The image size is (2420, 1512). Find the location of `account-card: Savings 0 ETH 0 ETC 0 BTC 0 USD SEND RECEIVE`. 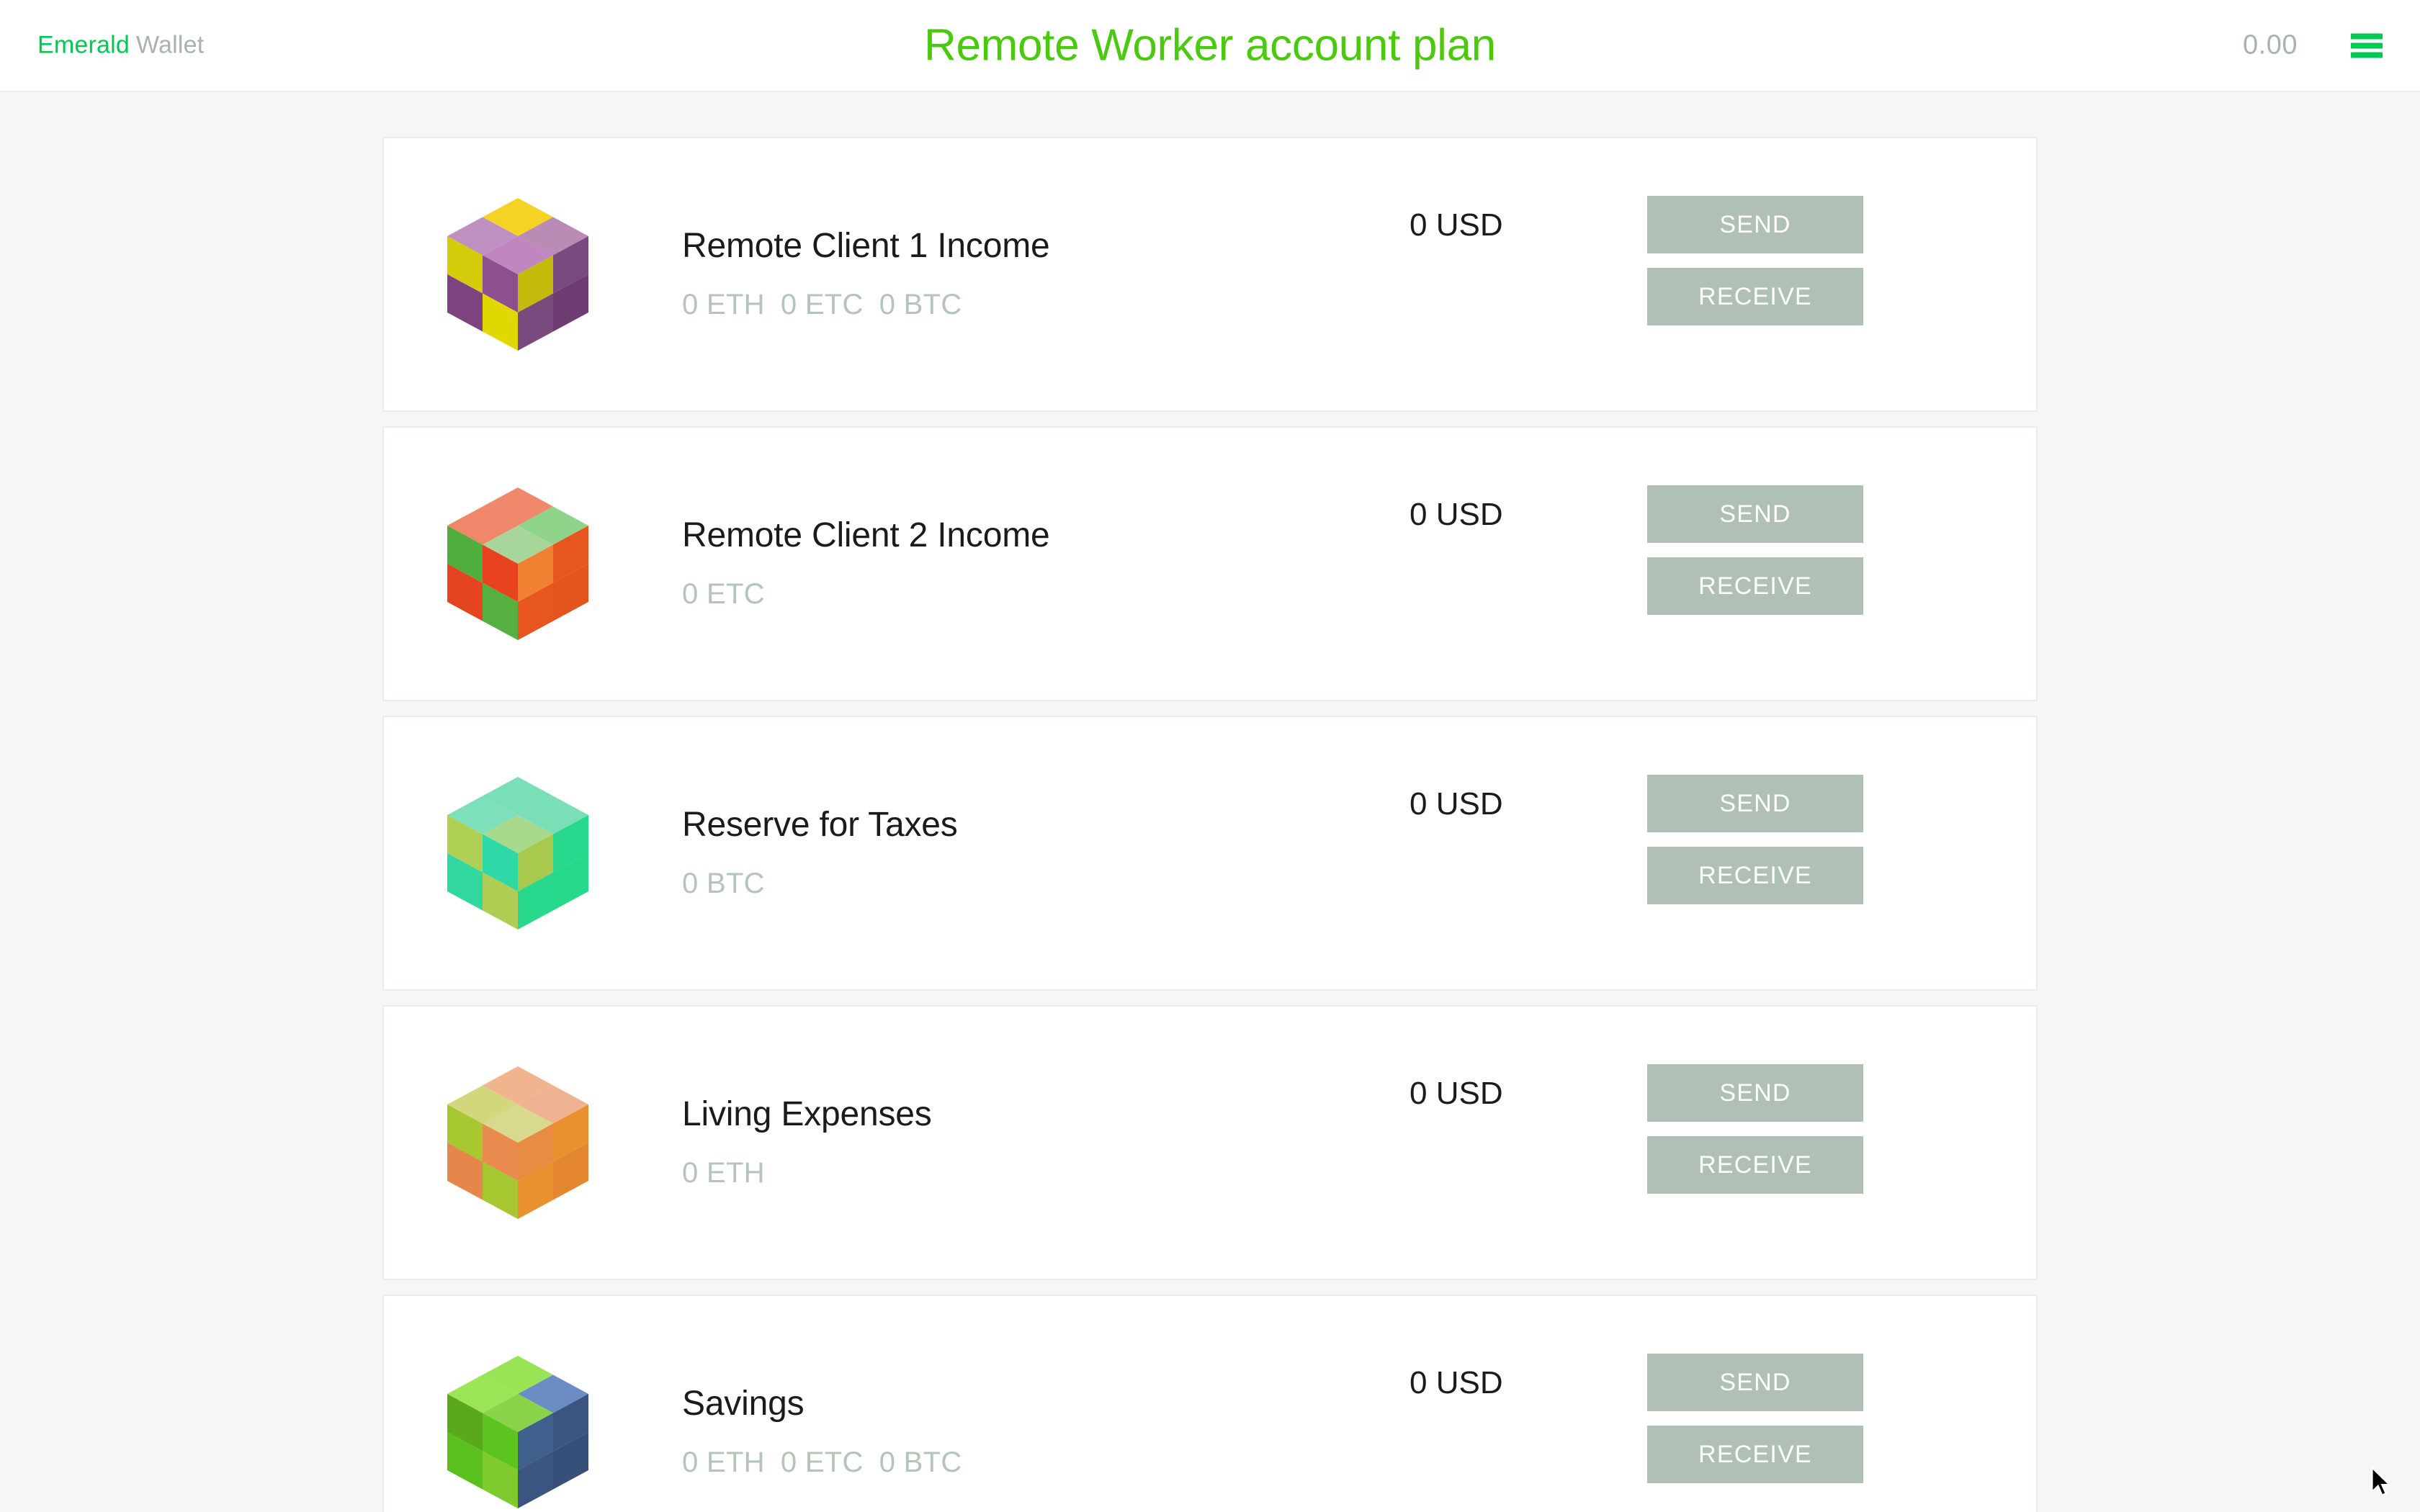

account-card: Savings 0 ETH 0 ETC 0 BTC 0 USD SEND RECEIVE is located at coordinates (1210, 1403).